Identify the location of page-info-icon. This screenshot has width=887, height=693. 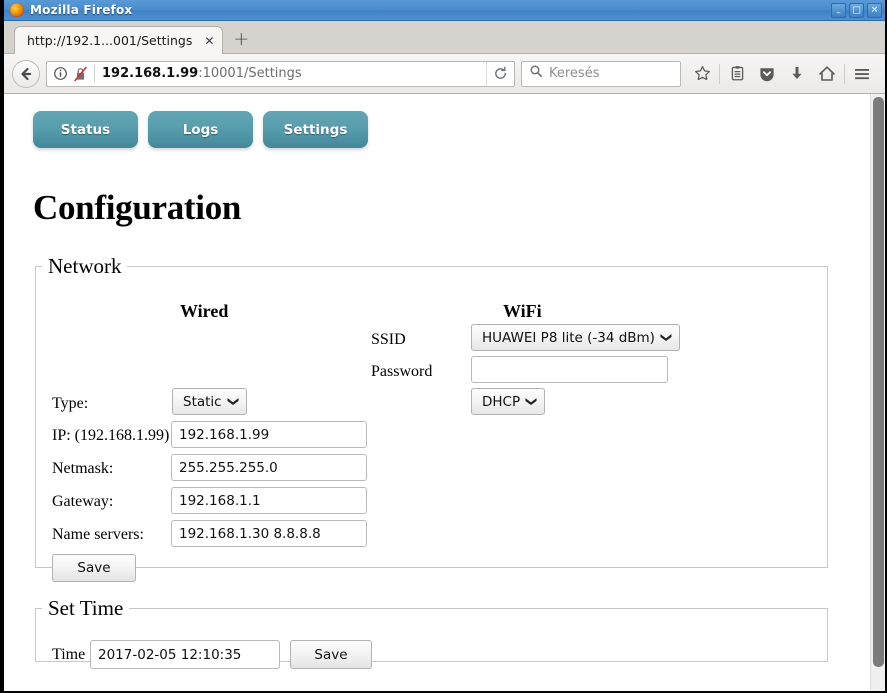
(60, 73).